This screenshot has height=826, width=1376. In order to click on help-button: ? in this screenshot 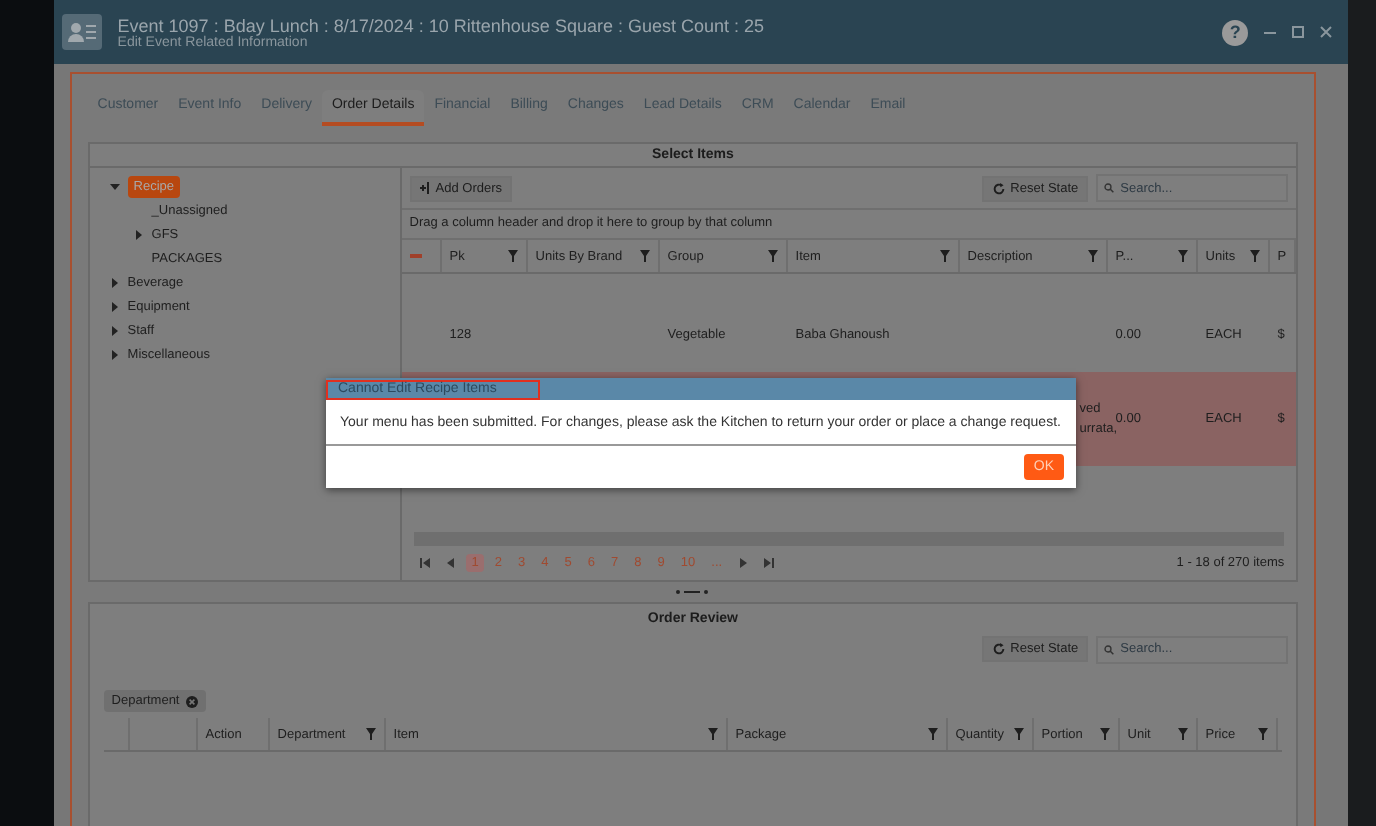, I will do `click(1235, 32)`.